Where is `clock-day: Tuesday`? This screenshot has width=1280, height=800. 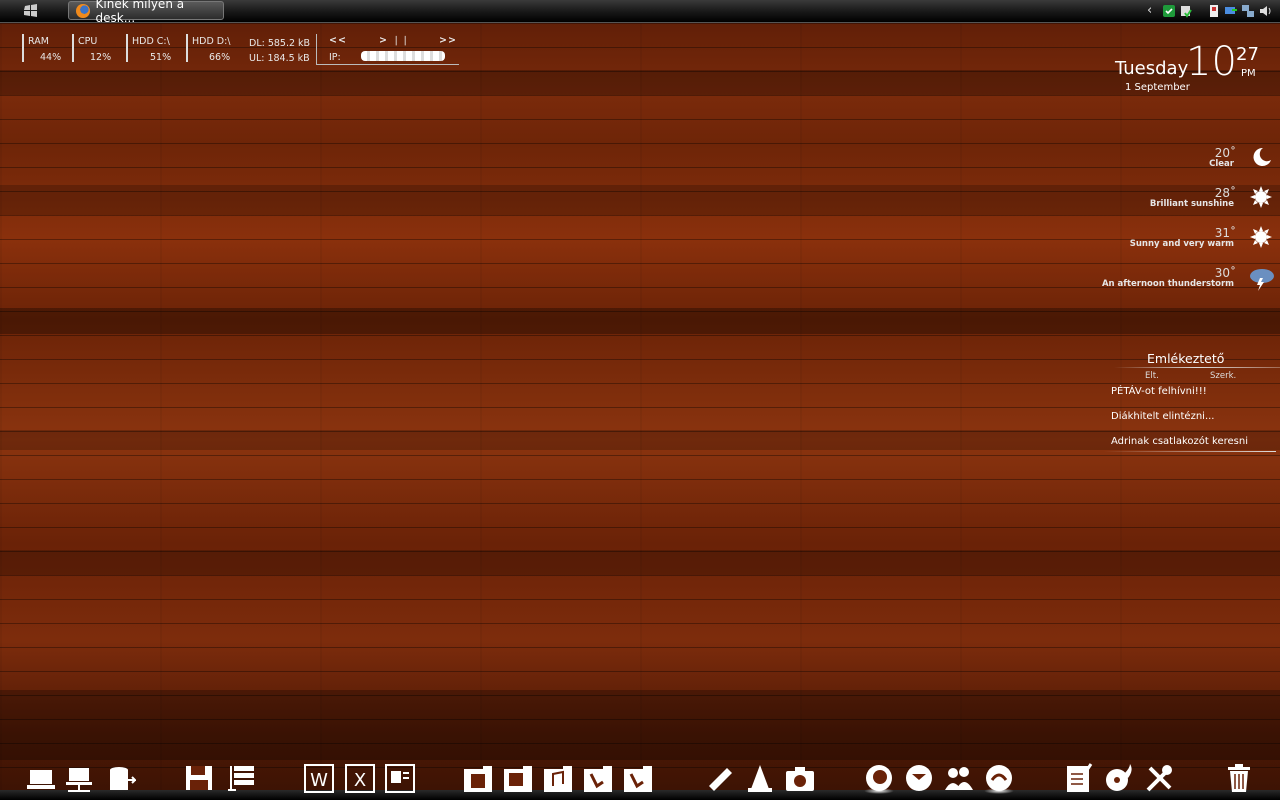
clock-day: Tuesday is located at coordinates (1152, 68).